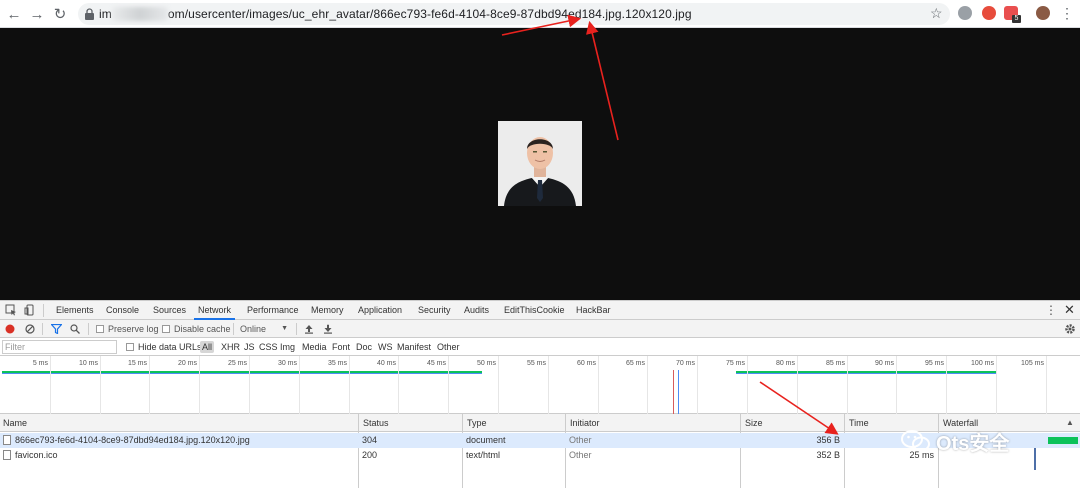 This screenshot has height=488, width=1080. Describe the element at coordinates (370, 440) in the screenshot. I see `cell-status: 304` at that location.